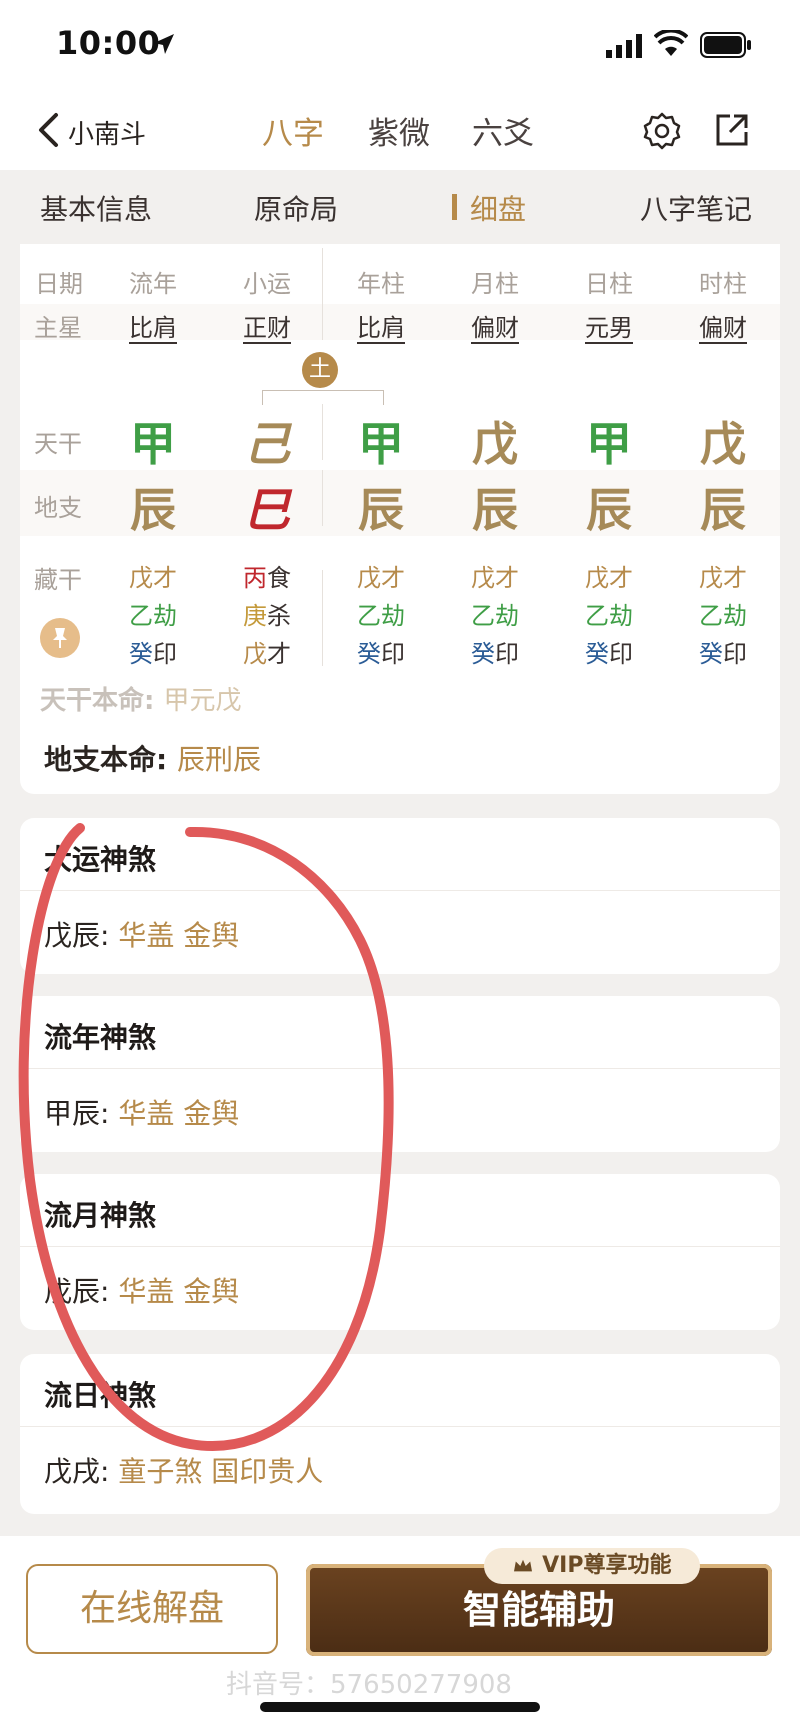 The height and width of the screenshot is (1729, 800). Describe the element at coordinates (267, 444) in the screenshot. I see `tiangan-cell: 己` at that location.